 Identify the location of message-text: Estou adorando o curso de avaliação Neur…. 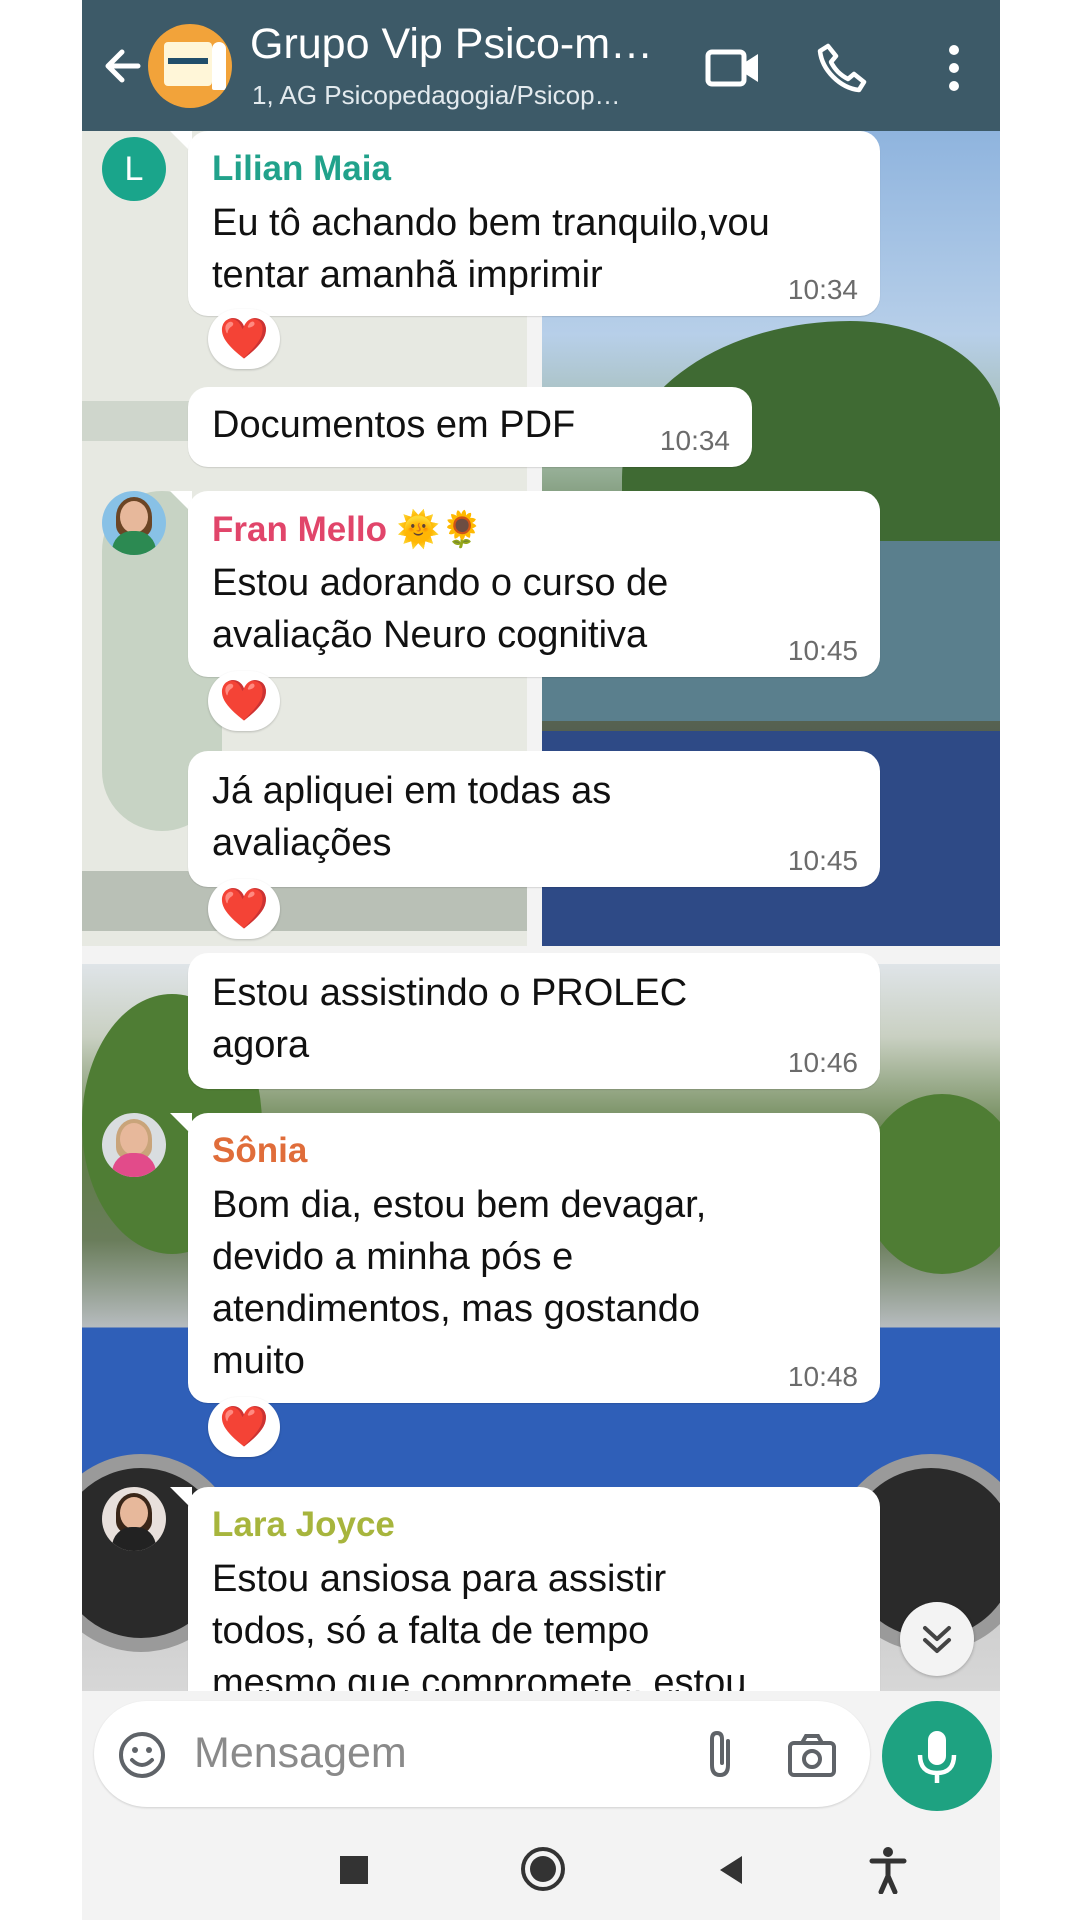
(440, 609).